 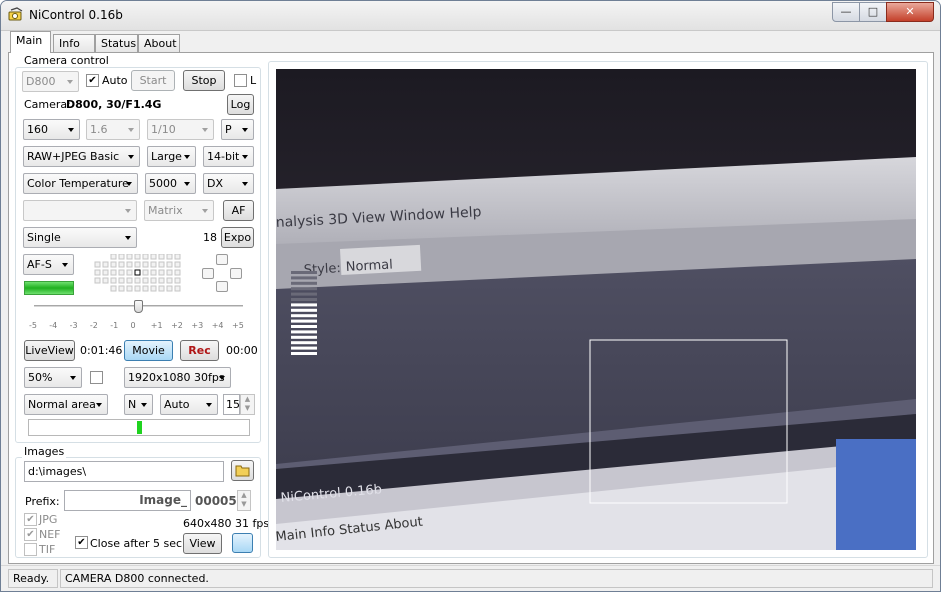 I want to click on bit-depth-select: 14-bit, so click(x=228, y=156).